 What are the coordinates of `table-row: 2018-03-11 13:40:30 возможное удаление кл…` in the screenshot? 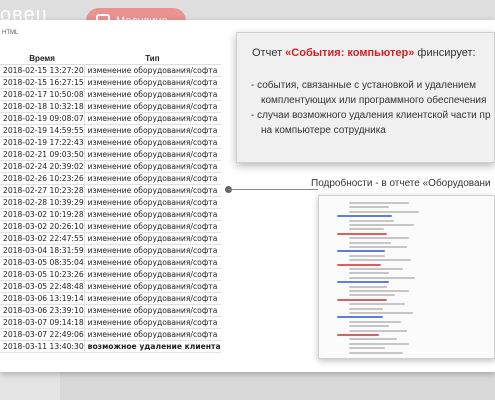 It's located at (110, 346).